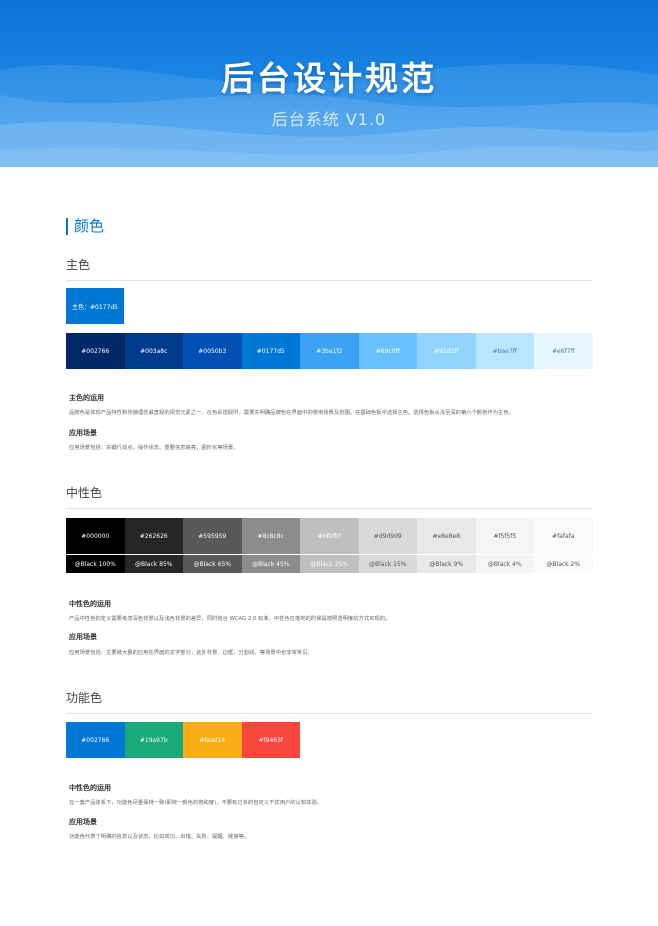 Image resolution: width=658 pixels, height=926 pixels. I want to click on neutral-swatch-0: #000000, so click(95, 536).